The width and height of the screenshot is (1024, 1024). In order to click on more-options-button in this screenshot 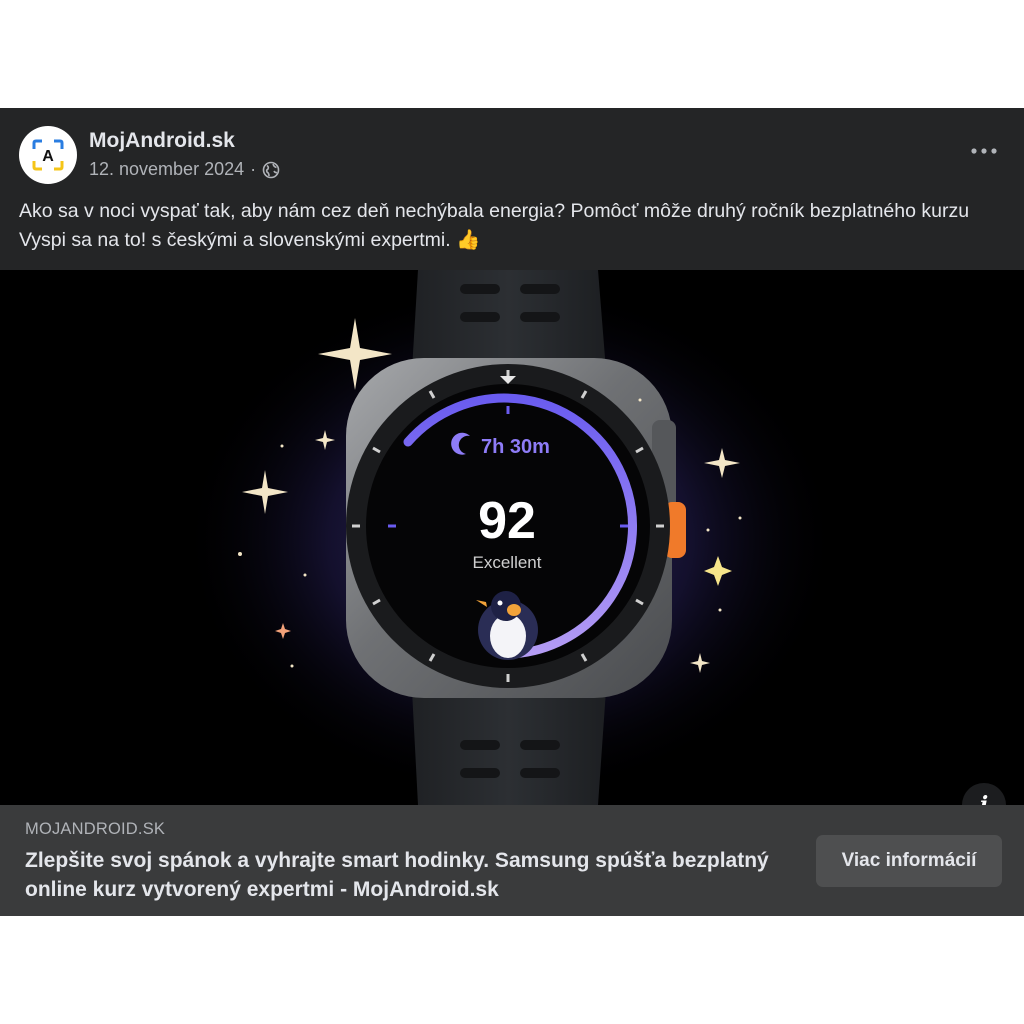, I will do `click(984, 151)`.